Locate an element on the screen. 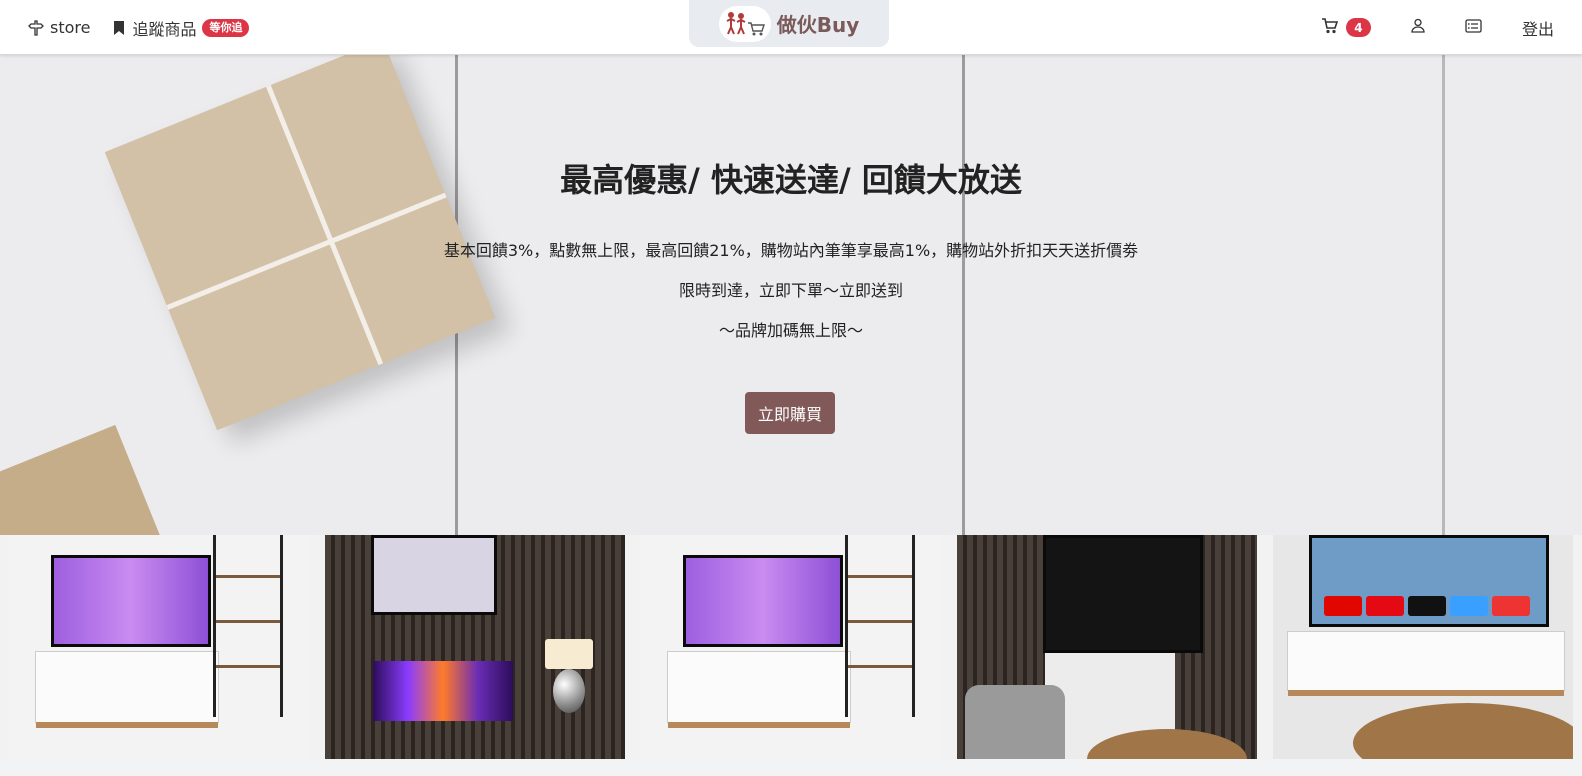  product-image-streaming-tv is located at coordinates (1423, 647).